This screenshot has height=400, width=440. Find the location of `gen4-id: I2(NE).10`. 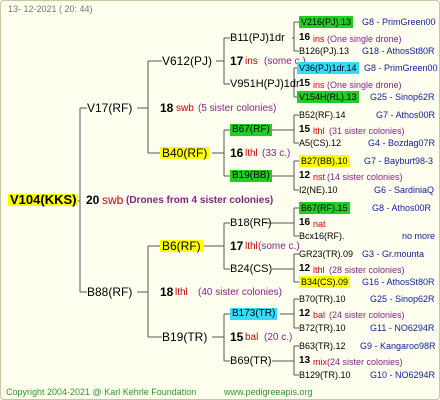

gen4-id: I2(NE).10 is located at coordinates (318, 190).